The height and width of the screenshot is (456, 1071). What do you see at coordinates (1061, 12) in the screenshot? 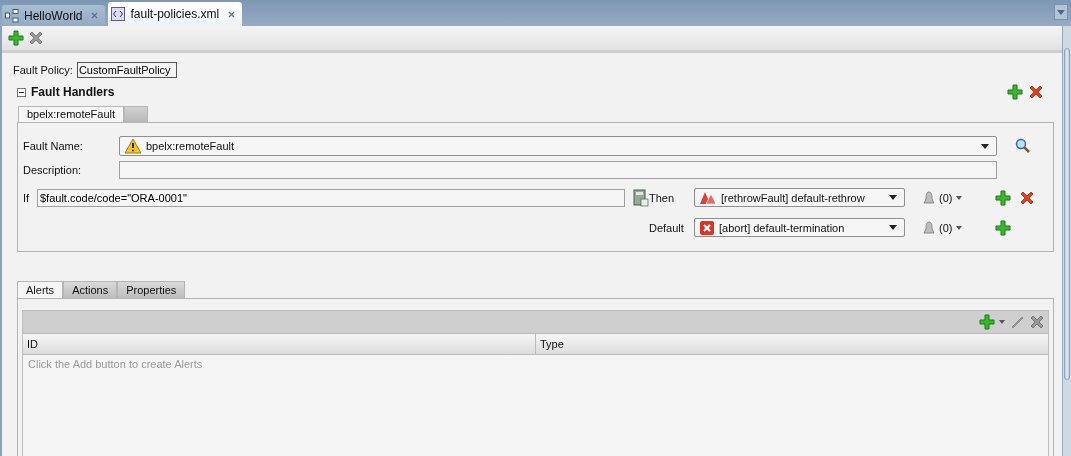
I see `tab-list-icon` at bounding box center [1061, 12].